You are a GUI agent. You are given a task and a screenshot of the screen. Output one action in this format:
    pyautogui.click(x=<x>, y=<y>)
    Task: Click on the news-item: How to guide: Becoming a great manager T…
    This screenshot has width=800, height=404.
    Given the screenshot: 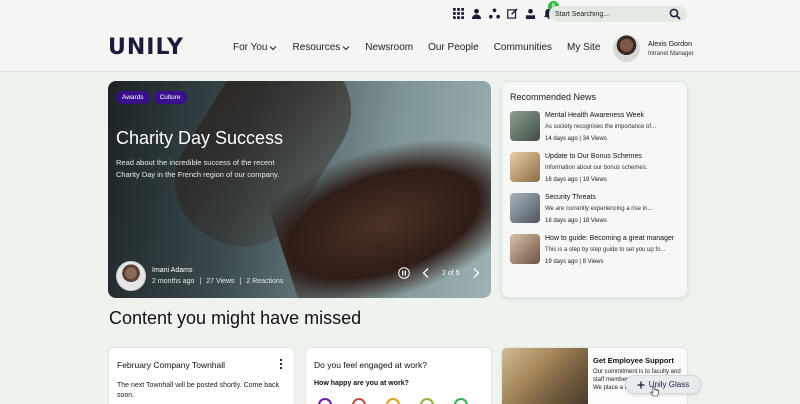 What is the action you would take?
    pyautogui.click(x=596, y=250)
    